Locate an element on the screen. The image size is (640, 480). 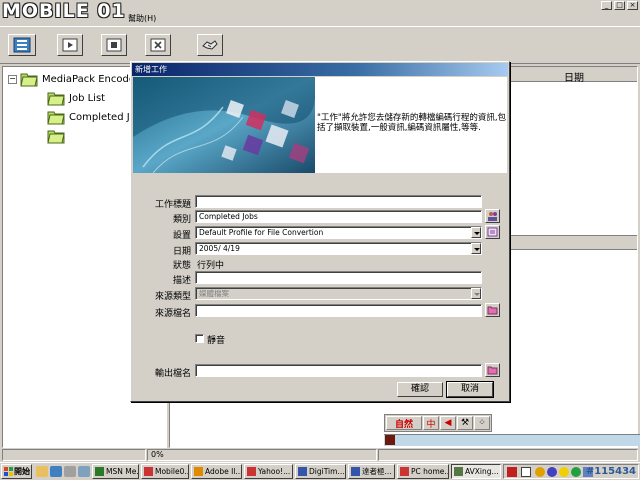
date-picker: 2005/ 4/19 is located at coordinates (338, 248).